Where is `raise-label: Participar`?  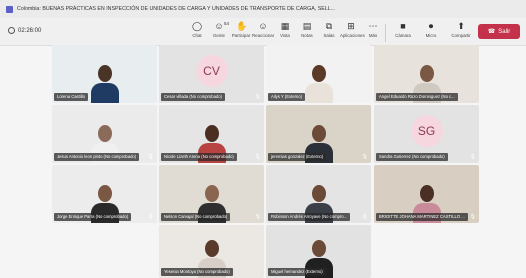 raise-label: Participar is located at coordinates (241, 35).